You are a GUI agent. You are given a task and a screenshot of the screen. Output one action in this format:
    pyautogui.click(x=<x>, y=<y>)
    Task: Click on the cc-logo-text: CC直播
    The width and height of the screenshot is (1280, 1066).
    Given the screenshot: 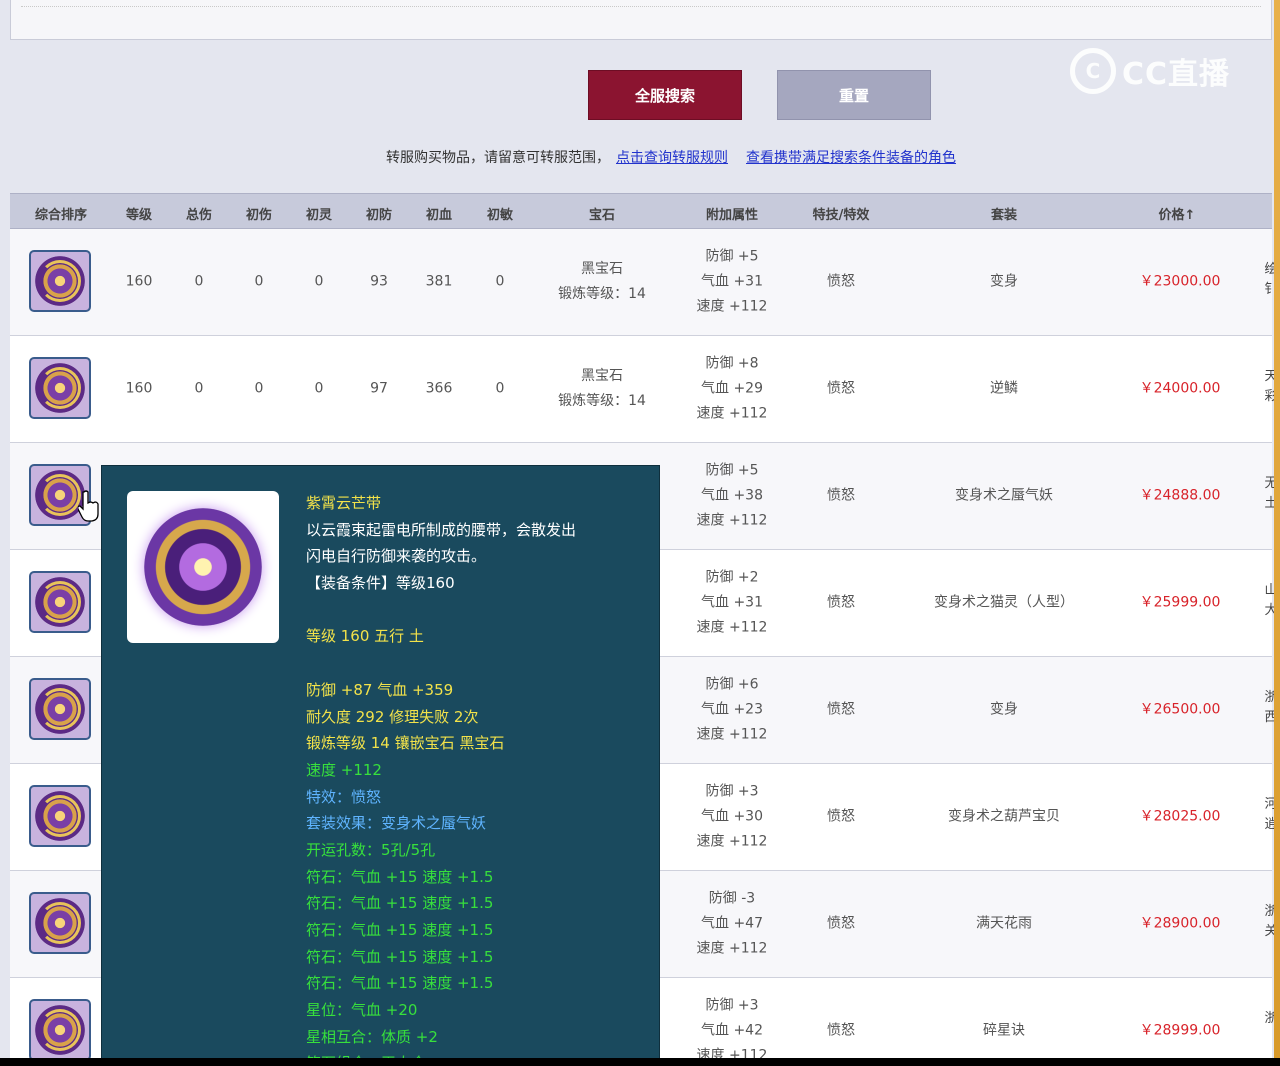 What is the action you would take?
    pyautogui.click(x=1176, y=74)
    